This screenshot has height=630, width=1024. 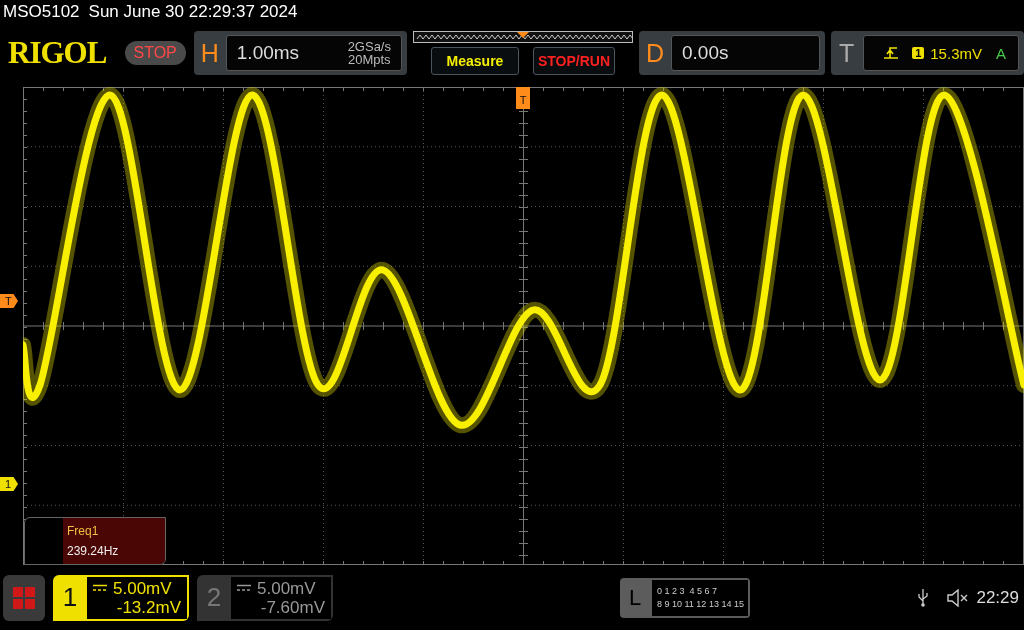 I want to click on rising-edge-icon, so click(x=891, y=53).